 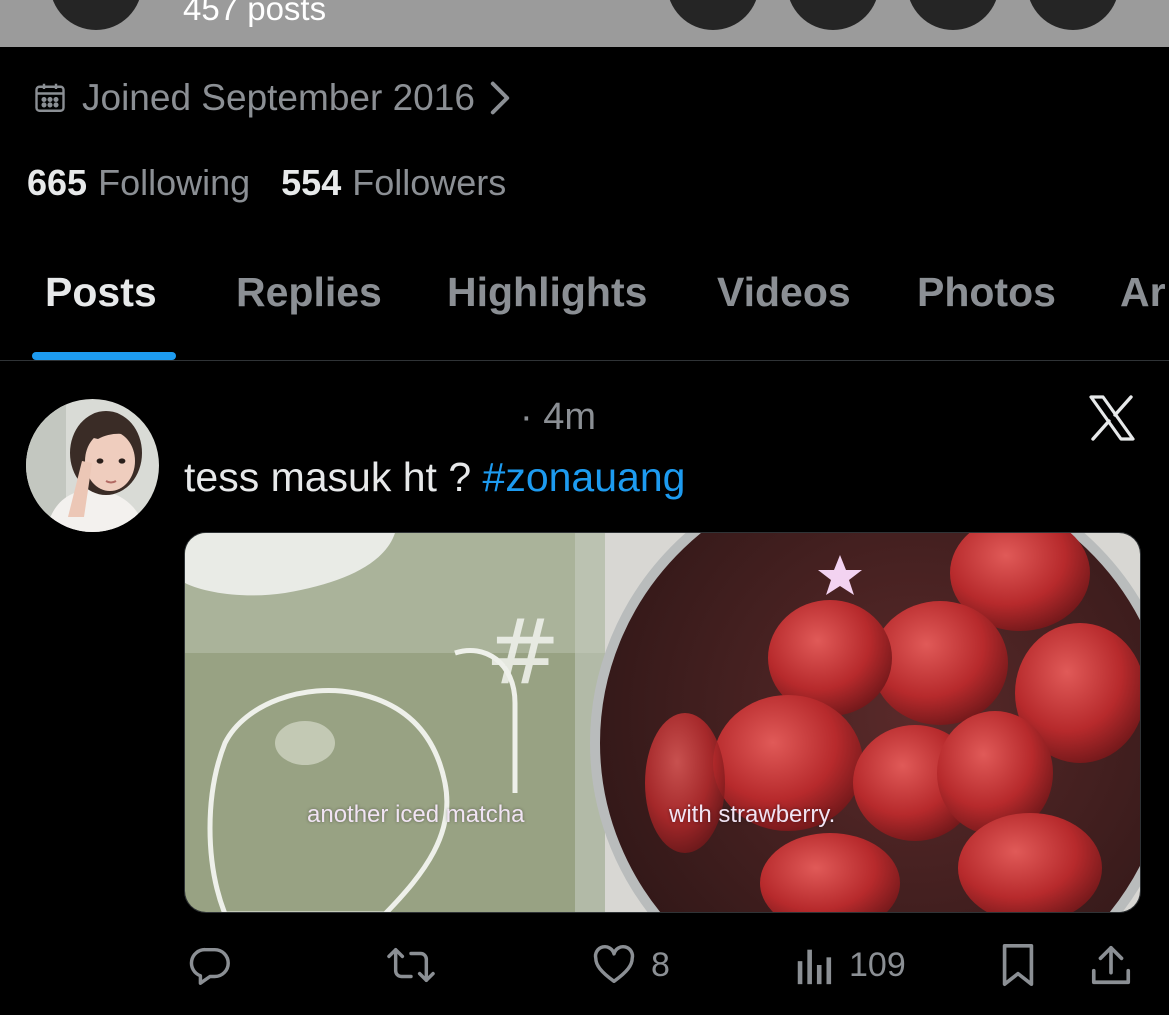 What do you see at coordinates (57, 182) in the screenshot?
I see `following-count: 665` at bounding box center [57, 182].